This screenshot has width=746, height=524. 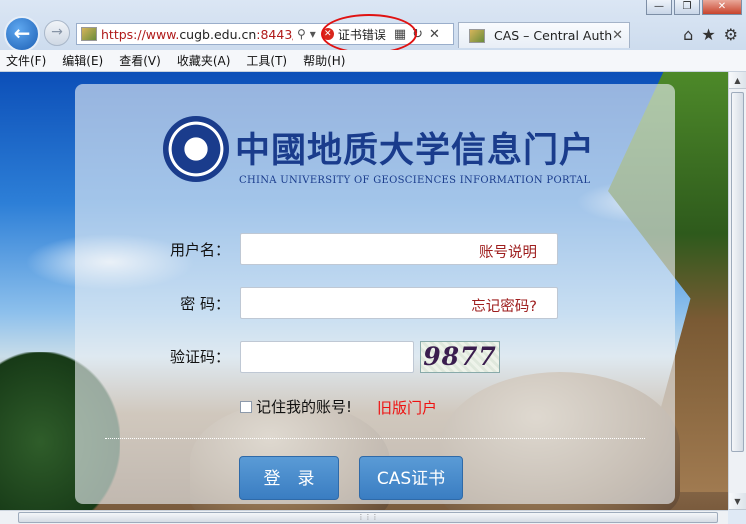 I want to click on portal-title: 中國地质大学信息门户, so click(x=415, y=150).